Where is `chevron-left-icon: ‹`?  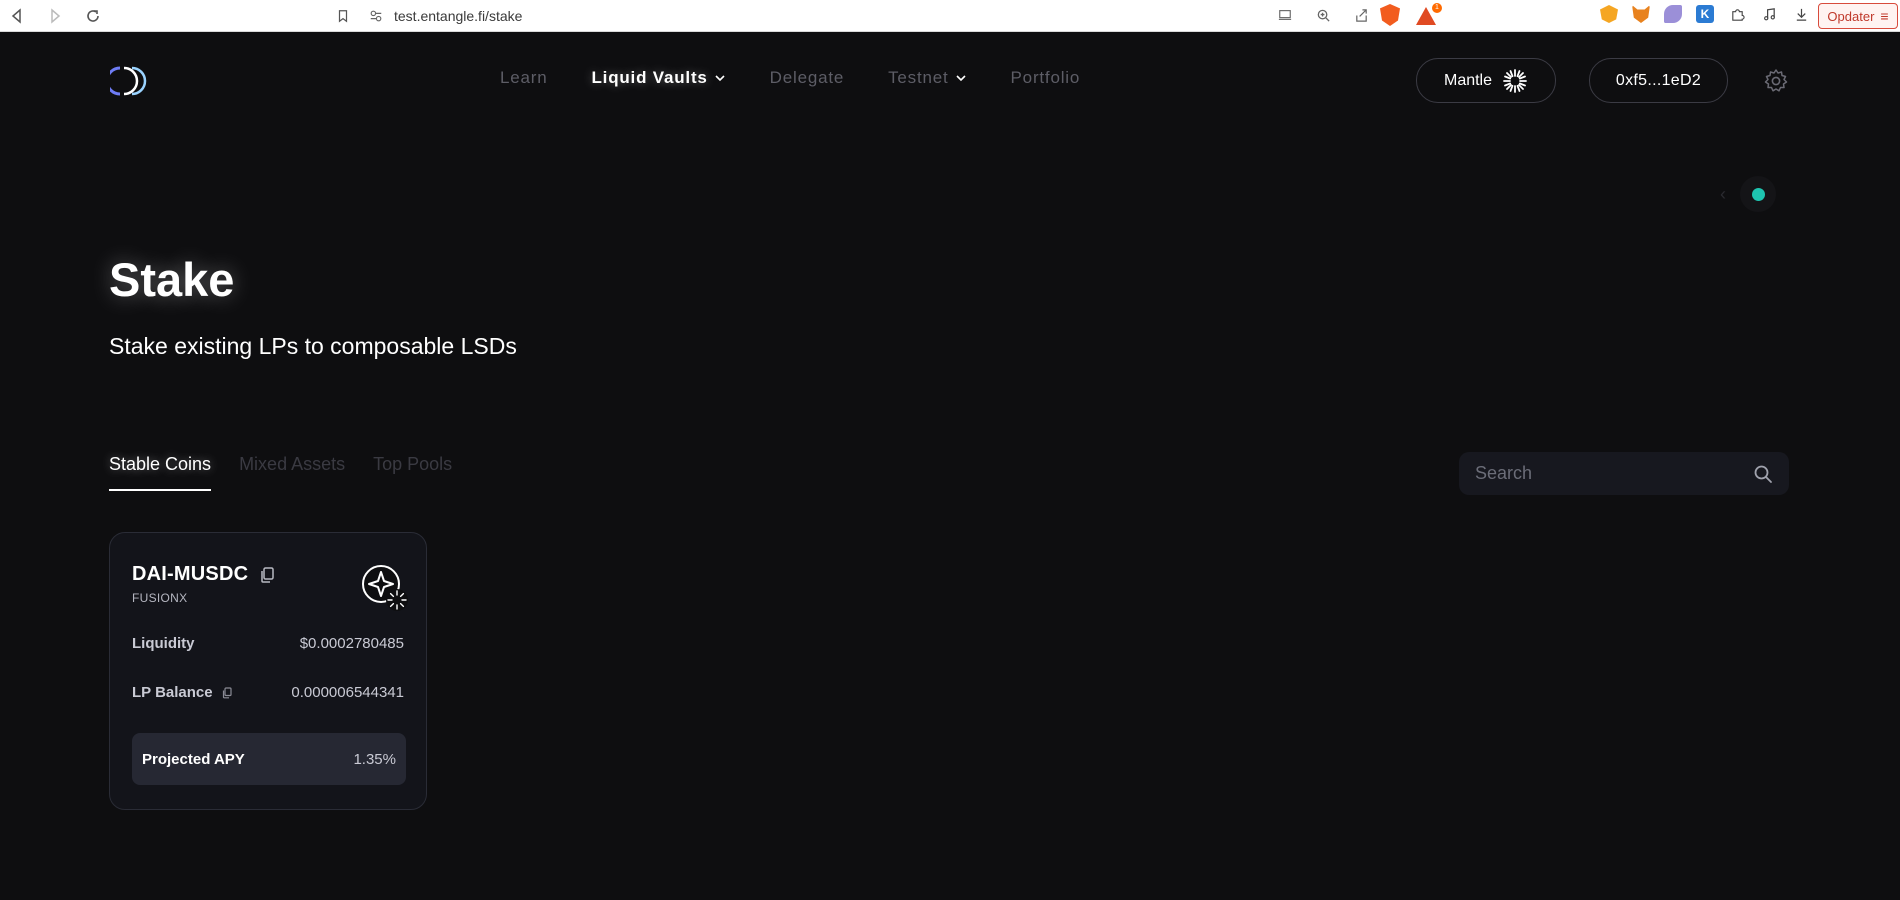
chevron-left-icon: ‹ is located at coordinates (1723, 193).